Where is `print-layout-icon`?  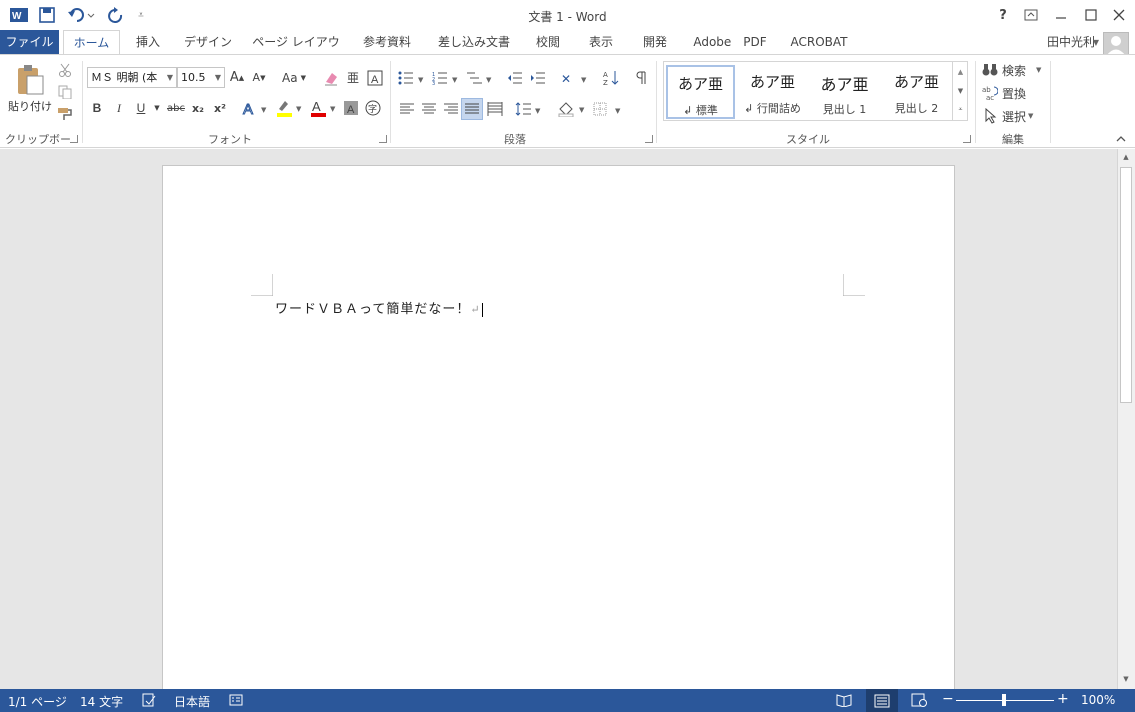
print-layout-icon is located at coordinates (882, 700).